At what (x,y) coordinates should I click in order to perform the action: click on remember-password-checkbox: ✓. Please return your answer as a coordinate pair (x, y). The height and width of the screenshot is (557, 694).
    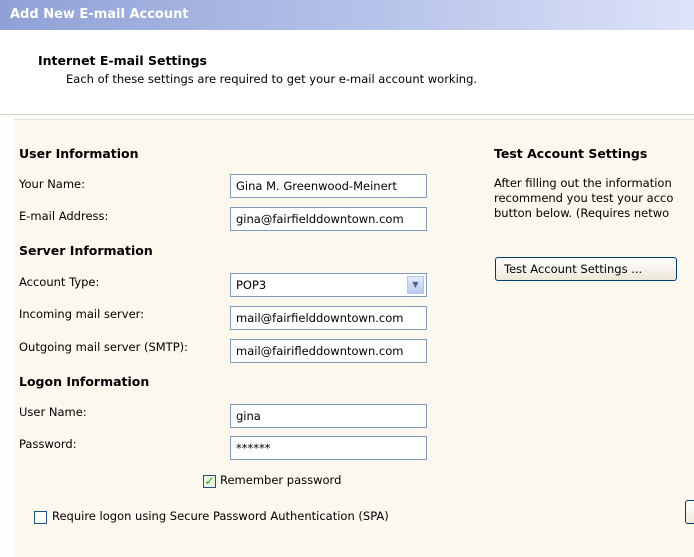
    Looking at the image, I should click on (209, 481).